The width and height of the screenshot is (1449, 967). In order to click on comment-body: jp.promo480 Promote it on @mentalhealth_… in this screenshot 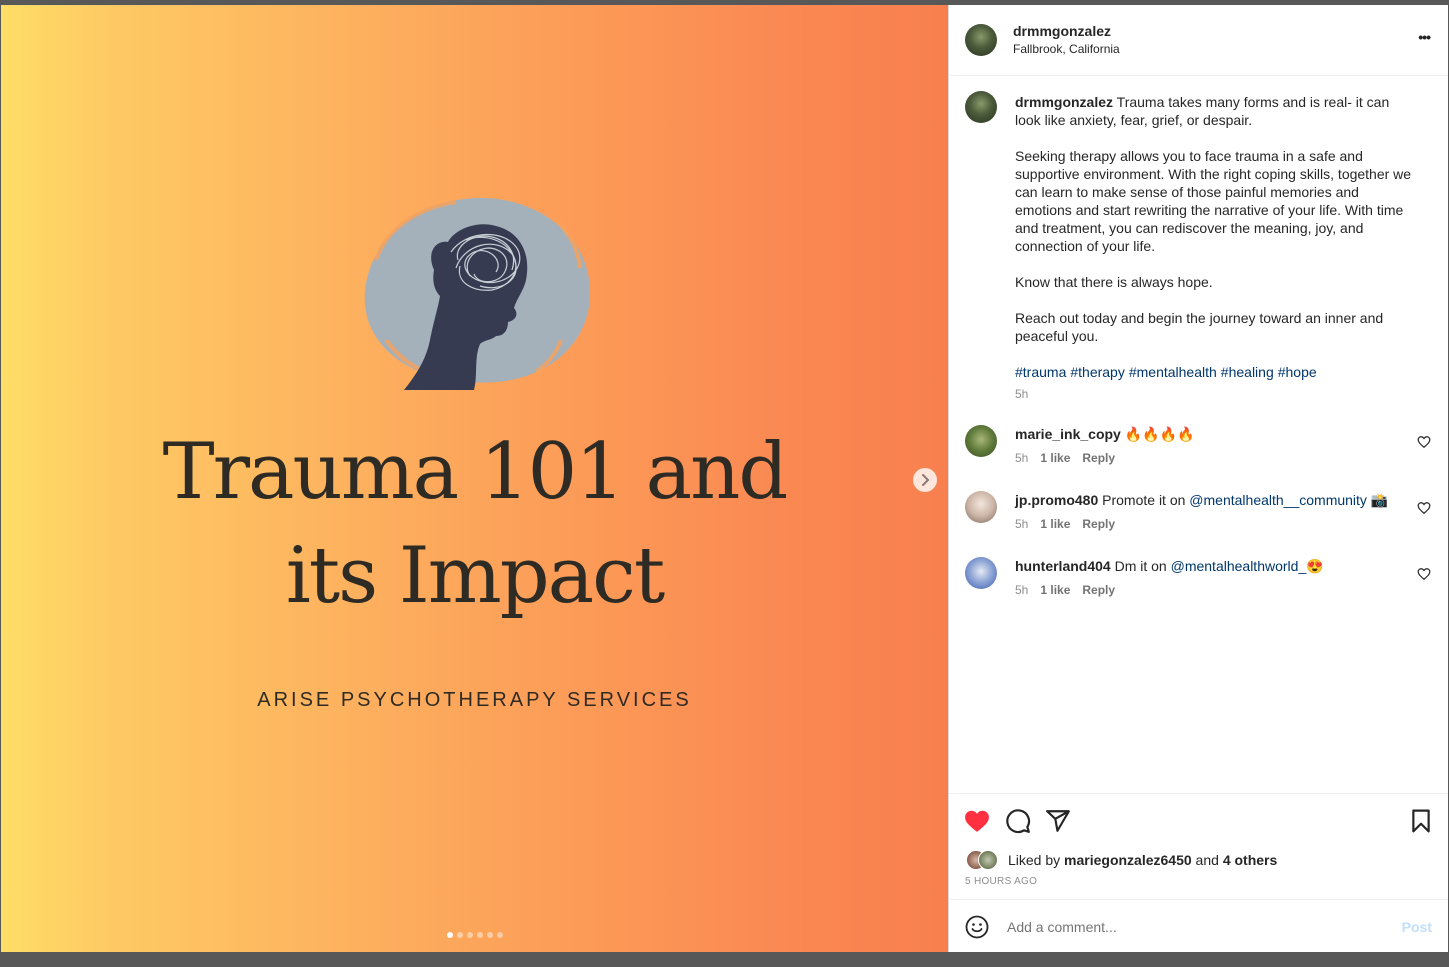, I will do `click(1201, 500)`.